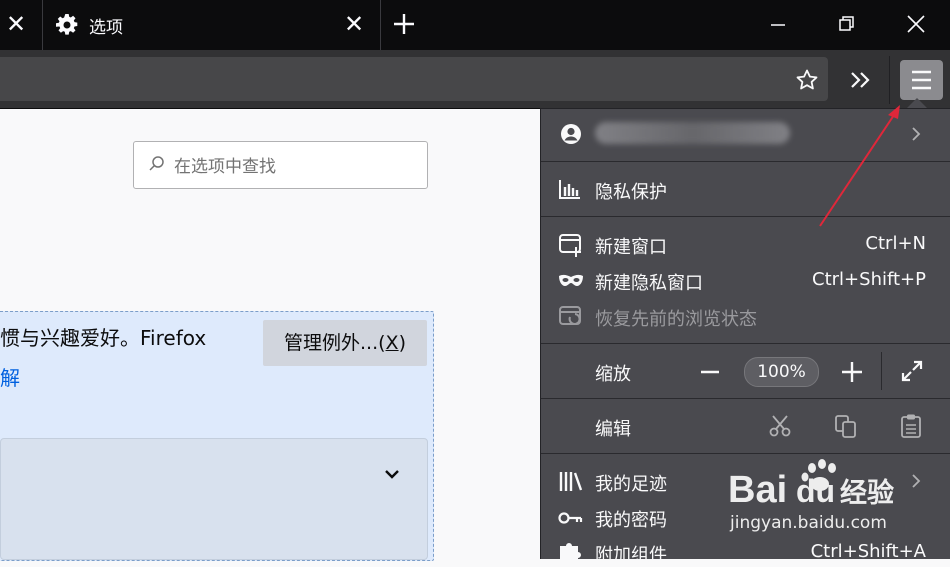 The image size is (950, 567). What do you see at coordinates (649, 282) in the screenshot?
I see `menu-item-new-private-window: 新建隐私窗口` at bounding box center [649, 282].